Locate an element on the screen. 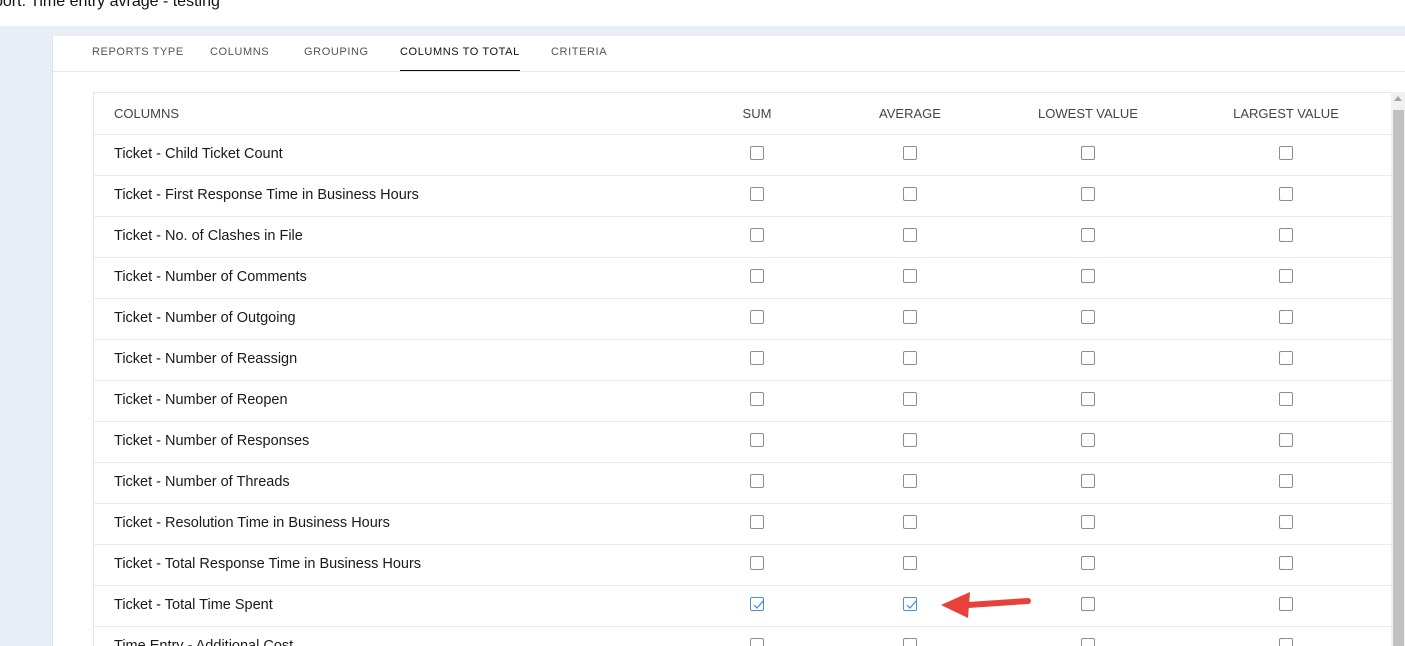  page-title: port: Time entry avrage - testing is located at coordinates (110, 5).